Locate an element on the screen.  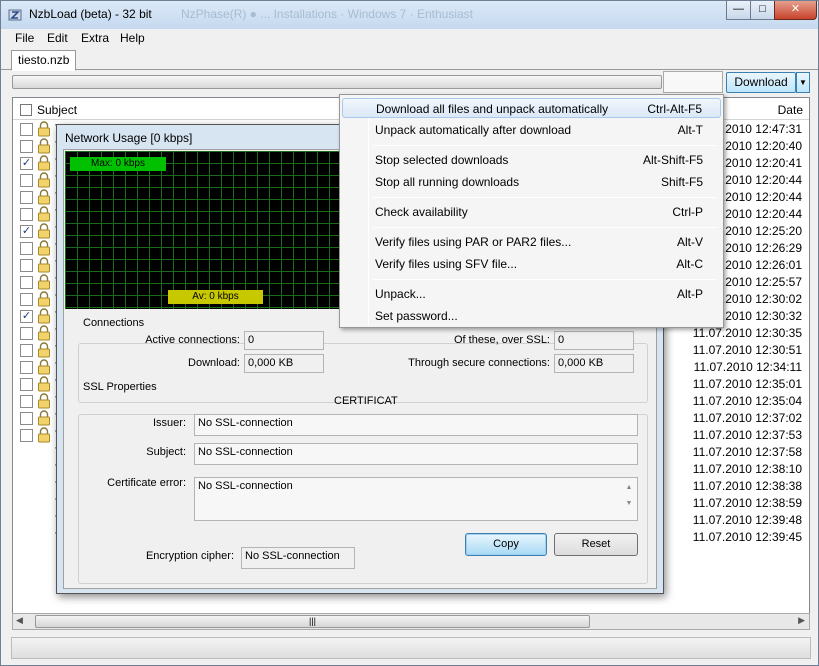
row-date: 11.07.2010 12:39:48 is located at coordinates (747, 520).